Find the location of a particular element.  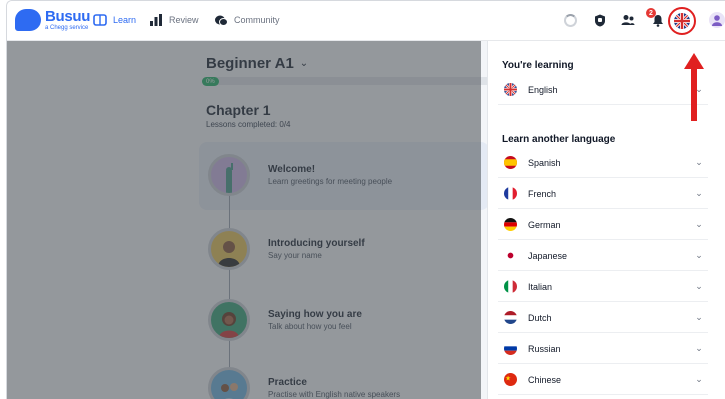

avatar-icon is located at coordinates (717, 20).